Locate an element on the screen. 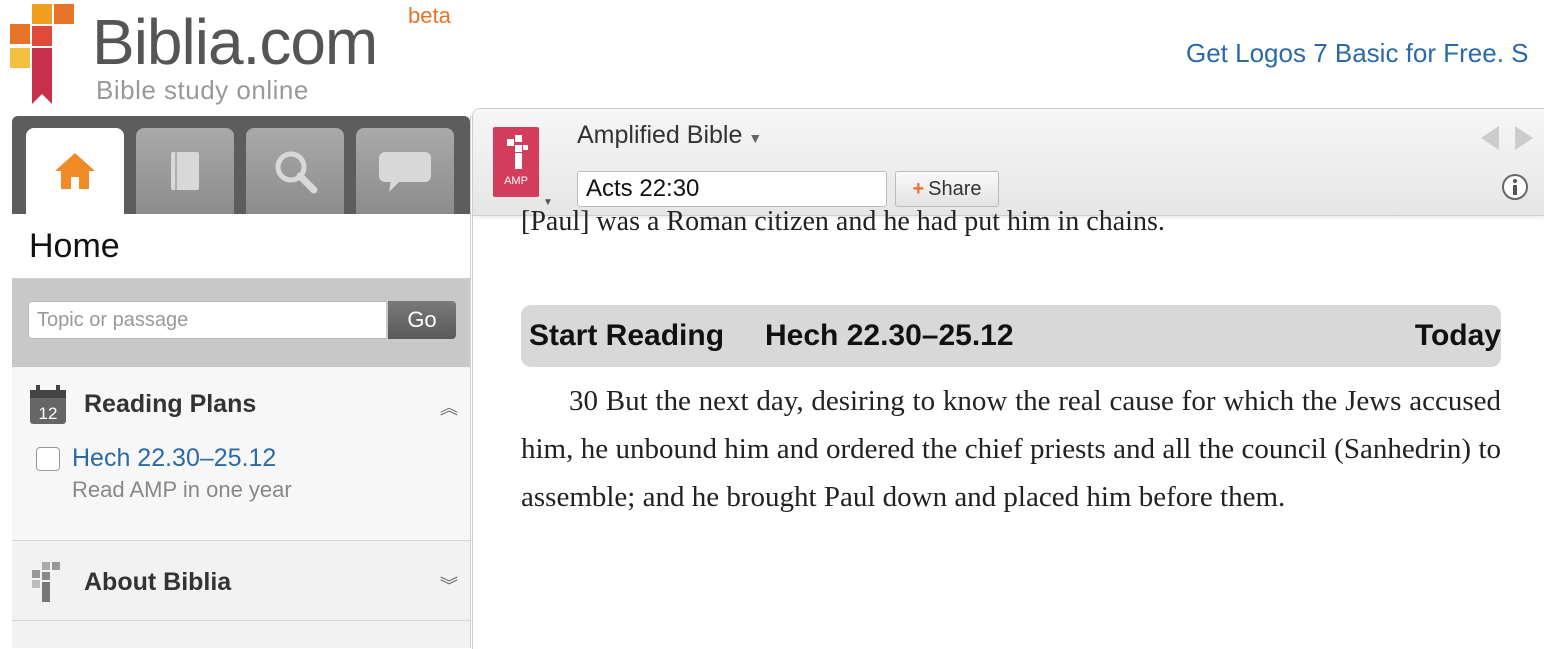 The height and width of the screenshot is (649, 1544). tab-home is located at coordinates (75, 171).